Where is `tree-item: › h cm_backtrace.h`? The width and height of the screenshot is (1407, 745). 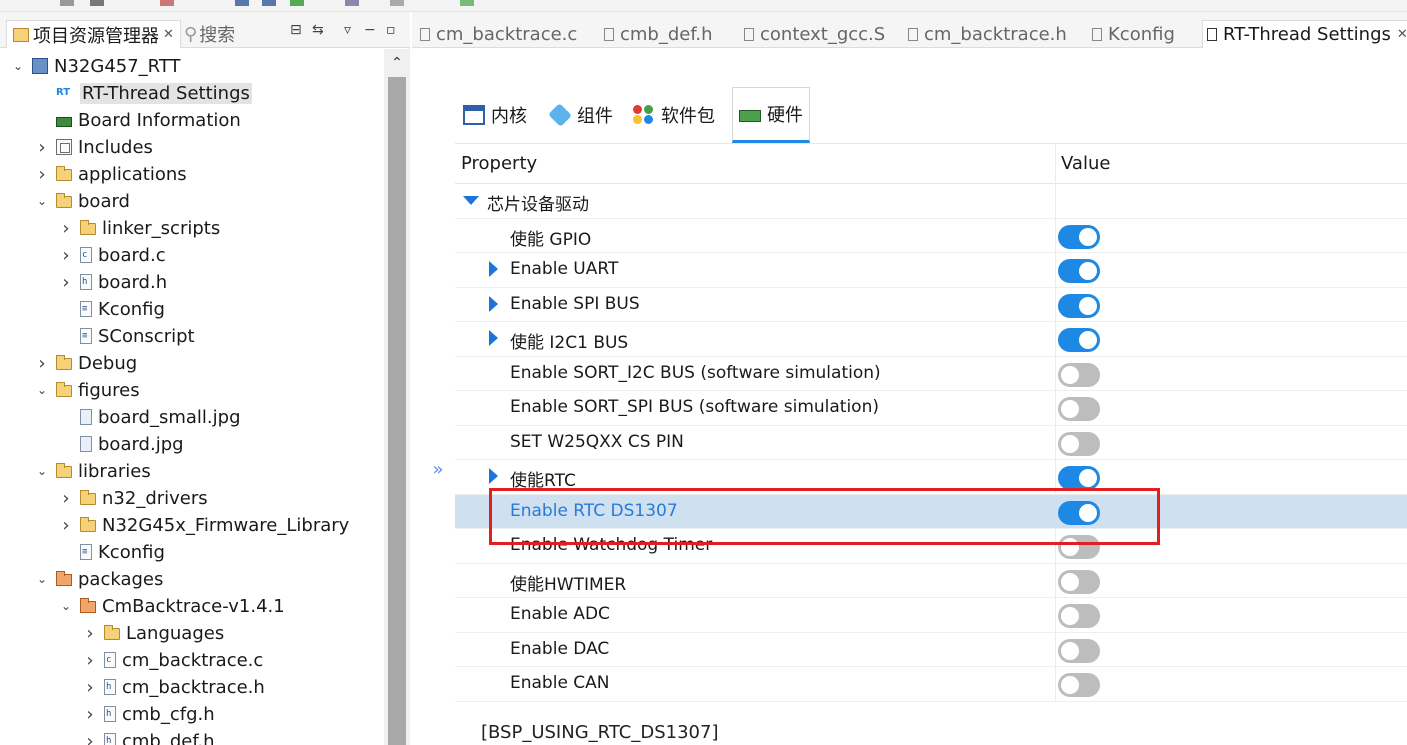
tree-item: › h cm_backtrace.h is located at coordinates (173, 687).